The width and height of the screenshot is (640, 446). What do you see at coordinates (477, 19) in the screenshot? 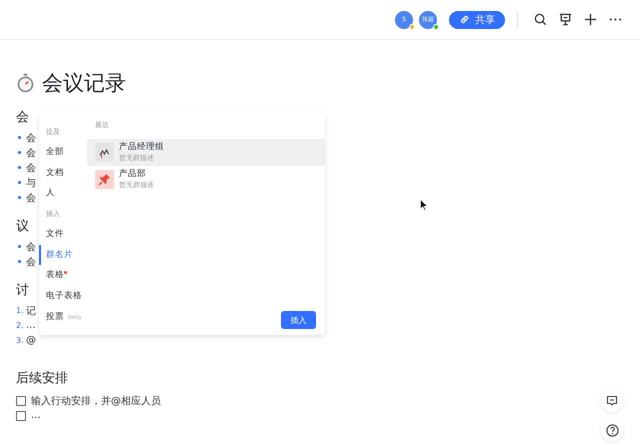
I see `share-button: 共享` at bounding box center [477, 19].